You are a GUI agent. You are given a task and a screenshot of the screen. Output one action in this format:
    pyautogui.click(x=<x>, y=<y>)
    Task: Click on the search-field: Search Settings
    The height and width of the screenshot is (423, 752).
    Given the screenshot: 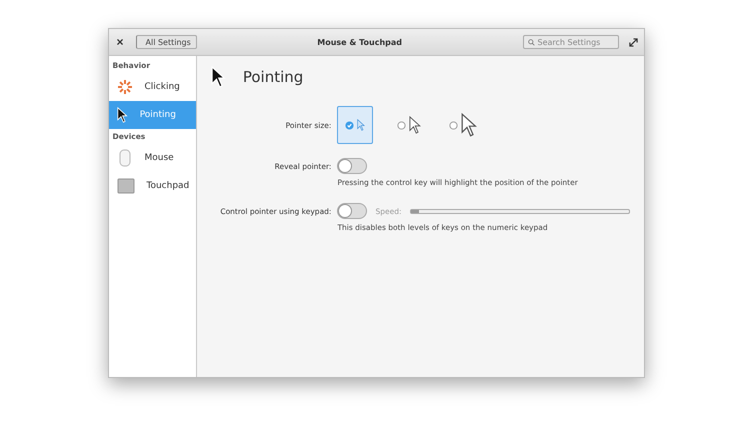 What is the action you would take?
    pyautogui.click(x=570, y=42)
    